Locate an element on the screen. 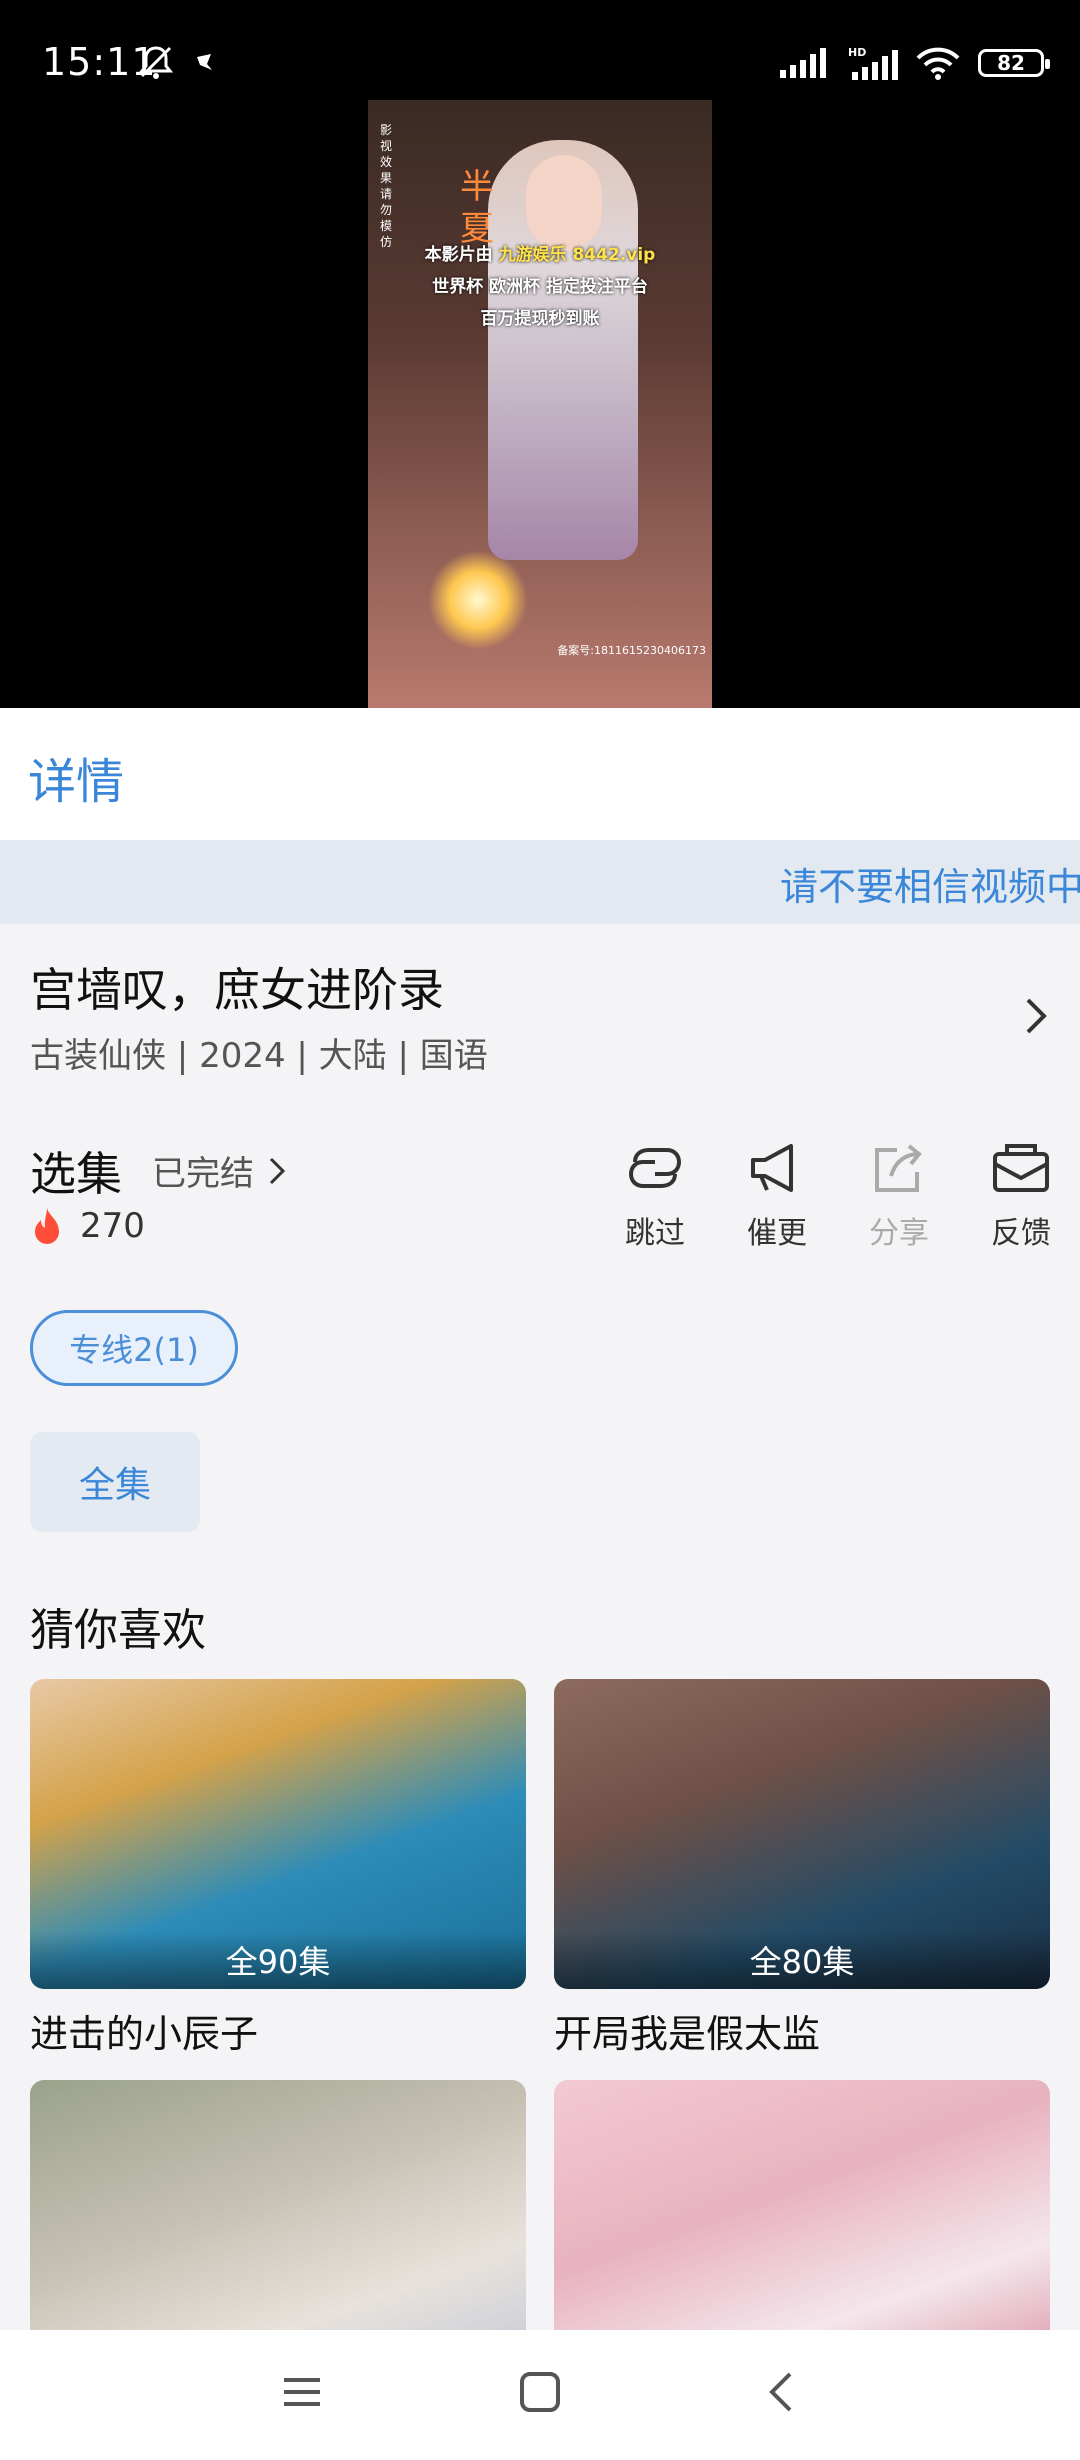  svg-text: HD is located at coordinates (857, 52).